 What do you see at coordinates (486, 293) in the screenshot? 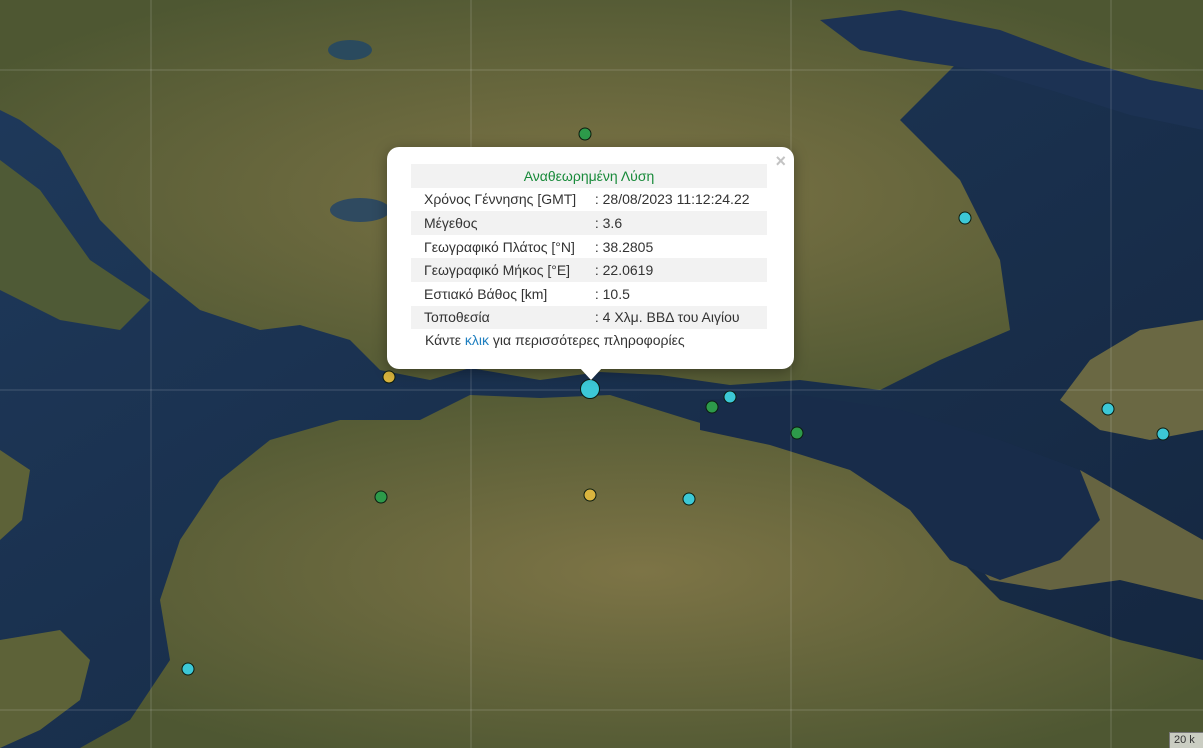
I see `info-label: Εστιακό Βάθος [km]` at bounding box center [486, 293].